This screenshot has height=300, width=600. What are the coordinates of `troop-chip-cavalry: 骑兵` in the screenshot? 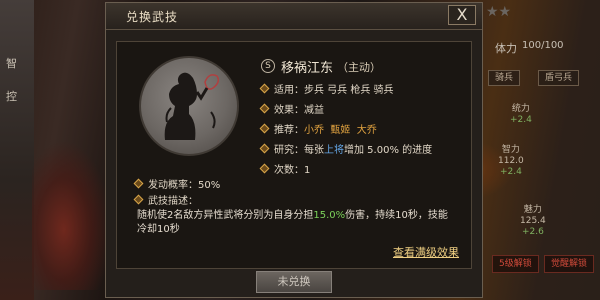 It's located at (504, 78).